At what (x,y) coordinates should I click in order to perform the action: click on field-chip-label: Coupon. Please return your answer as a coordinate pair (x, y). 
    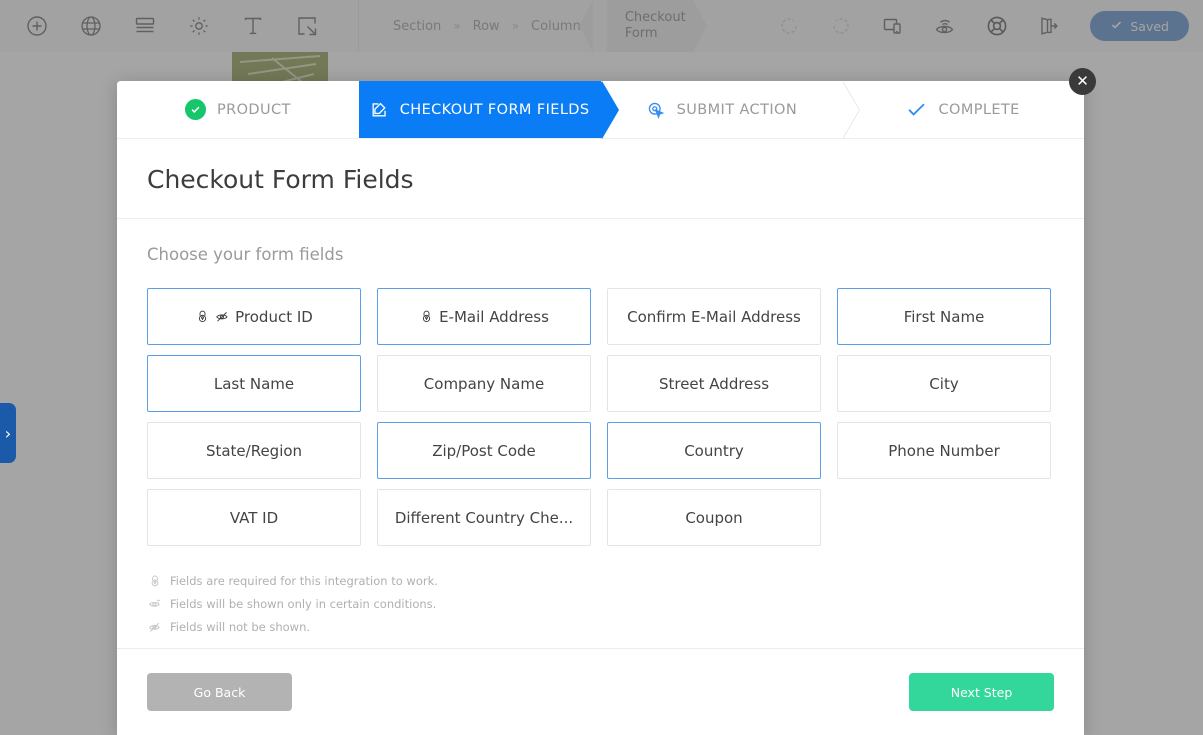
    Looking at the image, I should click on (714, 517).